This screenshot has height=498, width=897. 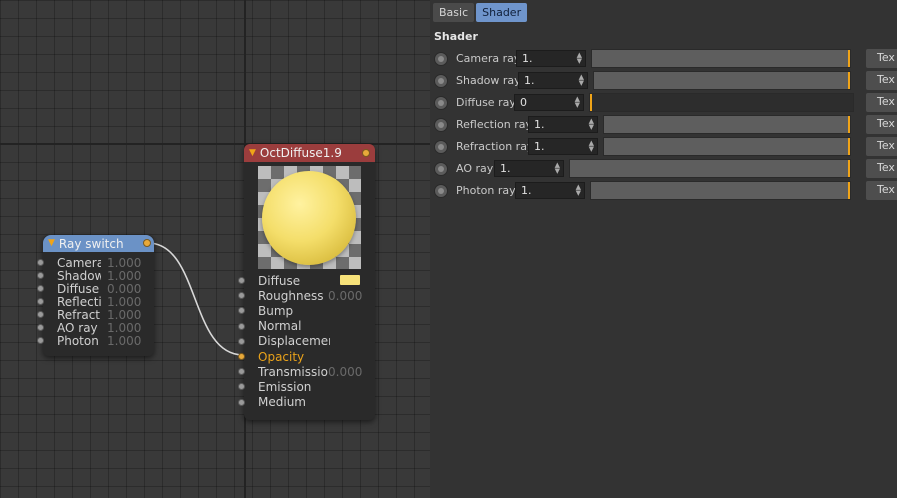 What do you see at coordinates (293, 371) in the screenshot?
I see `port-label: Transmissio` at bounding box center [293, 371].